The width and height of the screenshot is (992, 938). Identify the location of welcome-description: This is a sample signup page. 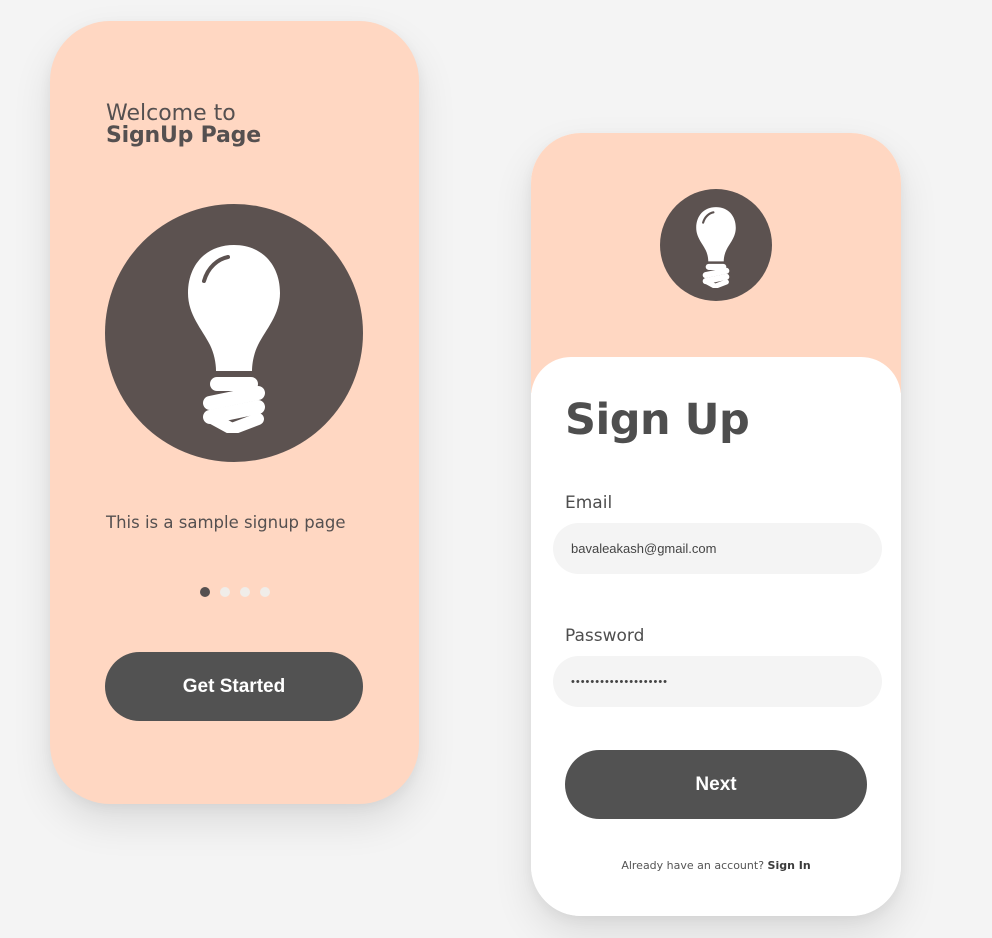
(226, 522).